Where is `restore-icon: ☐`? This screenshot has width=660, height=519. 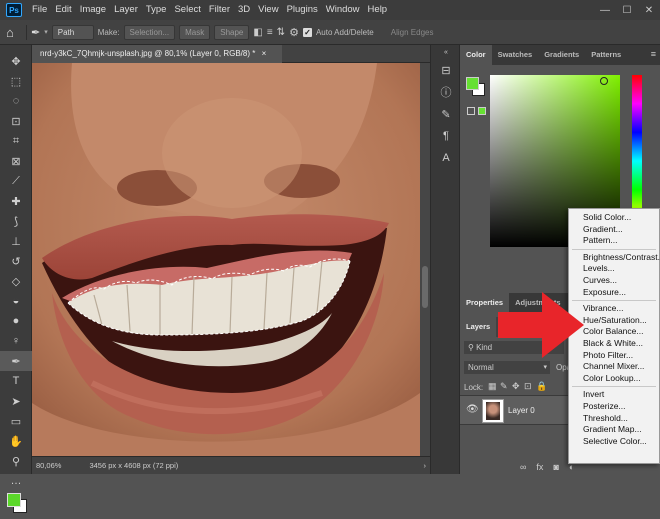 restore-icon: ☐ is located at coordinates (627, 10).